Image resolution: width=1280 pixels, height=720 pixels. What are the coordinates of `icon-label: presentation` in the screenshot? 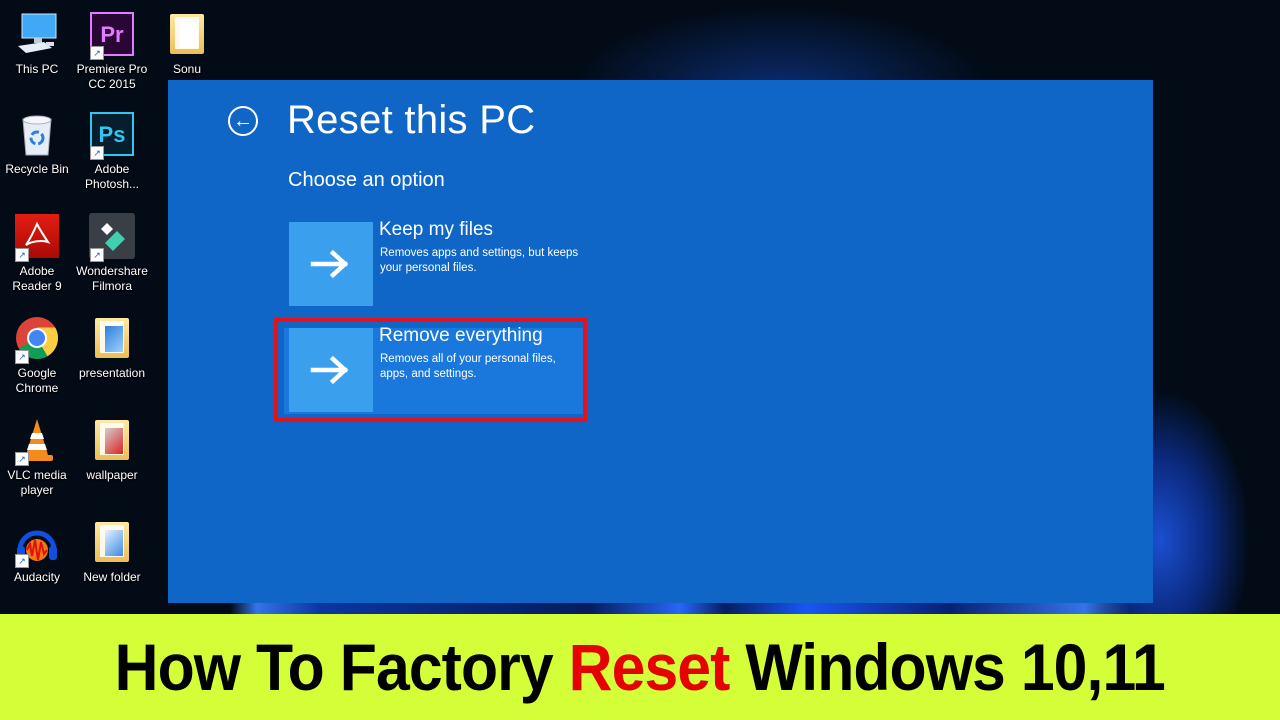 It's located at (112, 373).